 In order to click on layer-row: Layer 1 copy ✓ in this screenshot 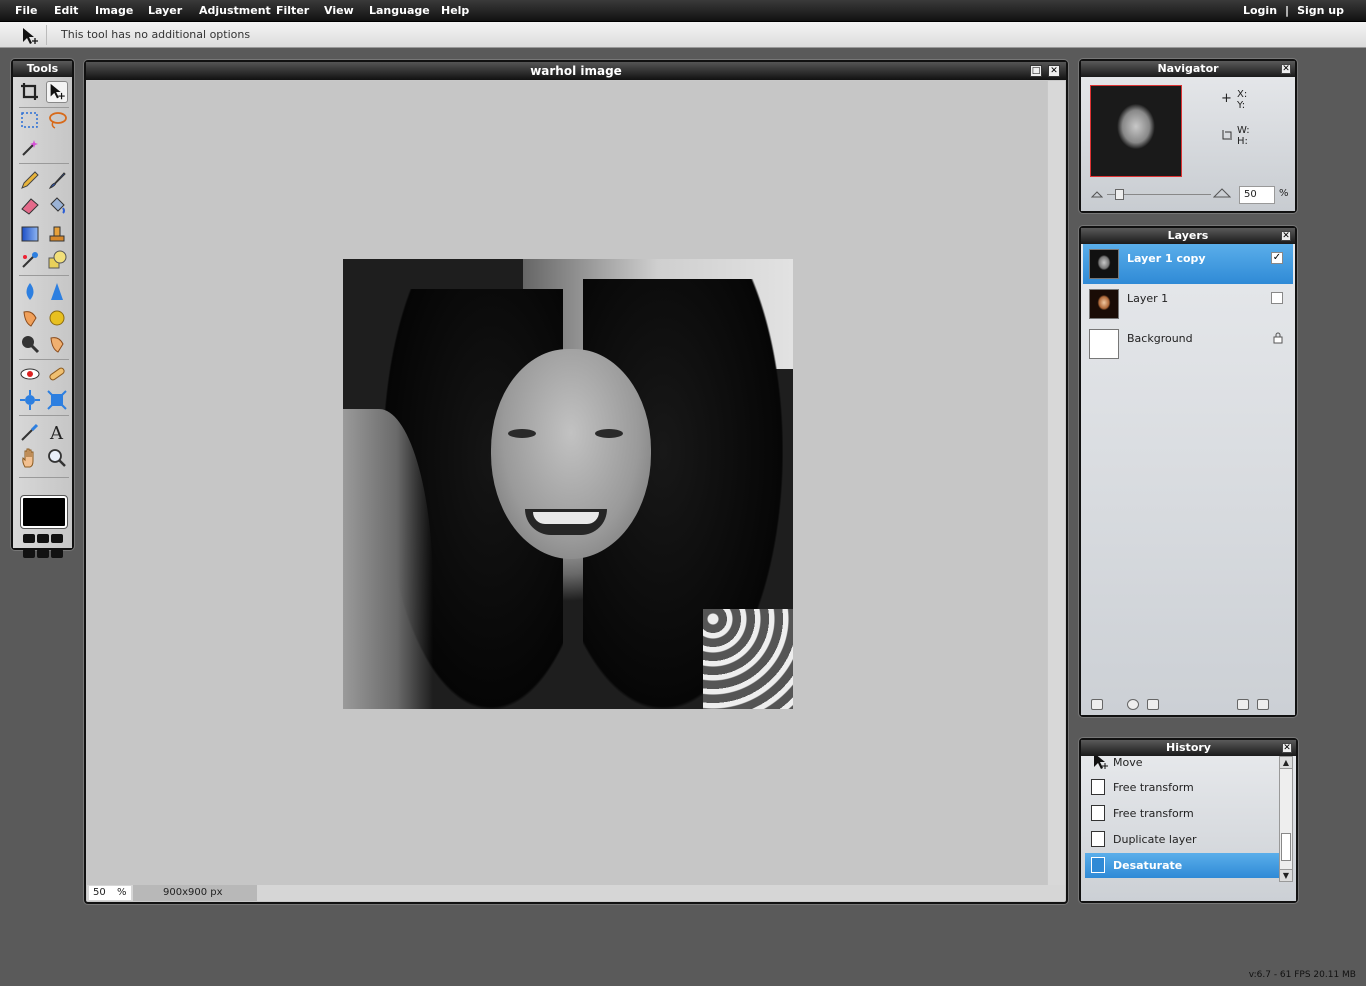, I will do `click(1188, 264)`.